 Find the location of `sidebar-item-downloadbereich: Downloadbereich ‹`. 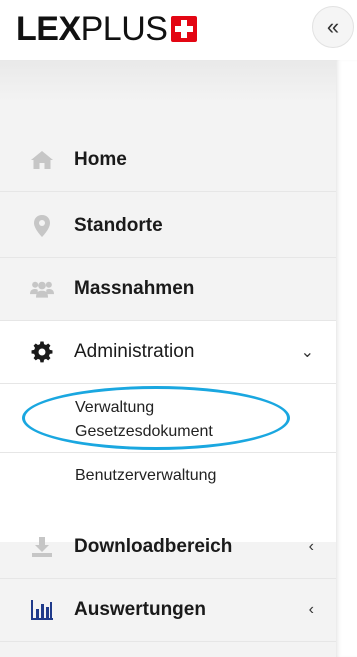

sidebar-item-downloadbereich: Downloadbereich ‹ is located at coordinates (168, 547).